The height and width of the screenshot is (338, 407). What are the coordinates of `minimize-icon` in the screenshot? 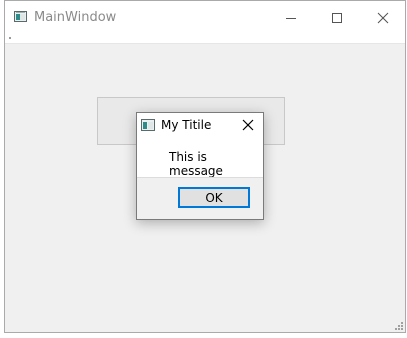 It's located at (291, 18).